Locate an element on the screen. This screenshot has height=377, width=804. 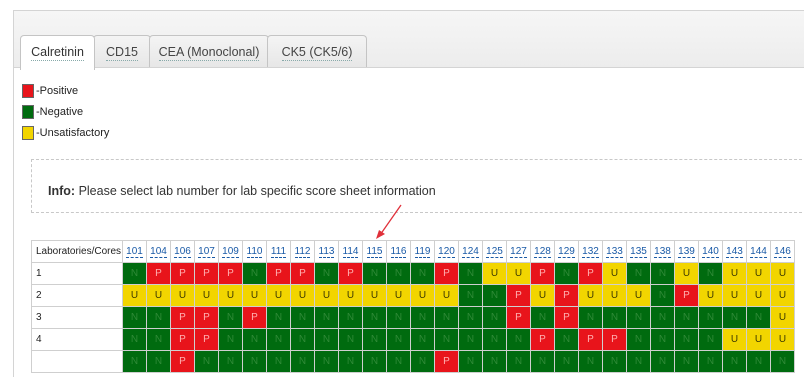
lab-number-header: 107 is located at coordinates (206, 251).